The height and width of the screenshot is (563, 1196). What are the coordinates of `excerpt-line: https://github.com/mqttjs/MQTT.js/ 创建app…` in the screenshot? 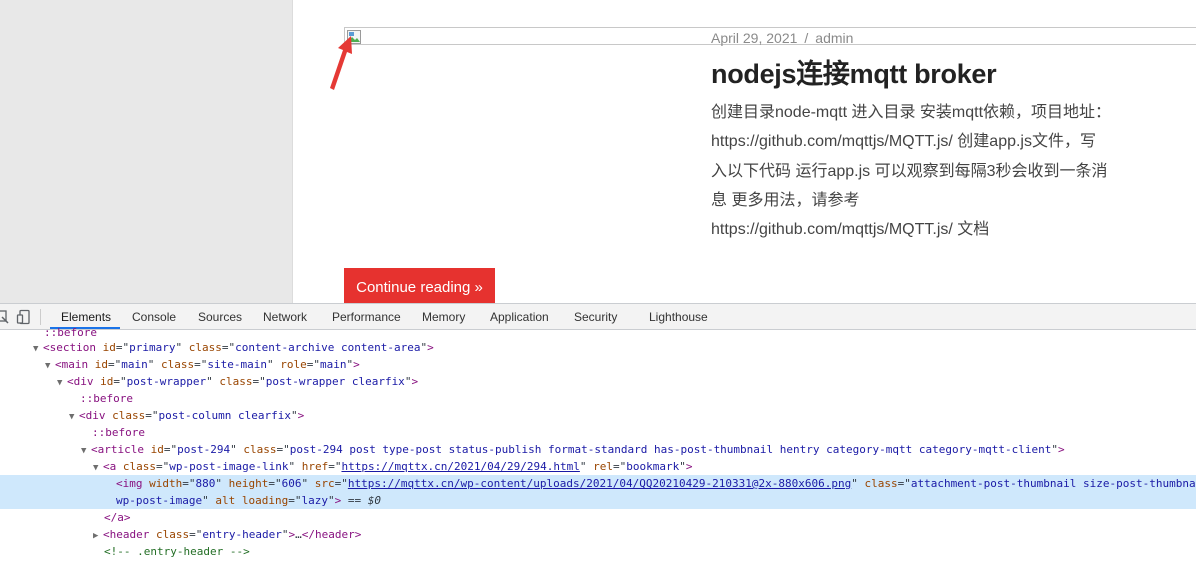 It's located at (903, 142).